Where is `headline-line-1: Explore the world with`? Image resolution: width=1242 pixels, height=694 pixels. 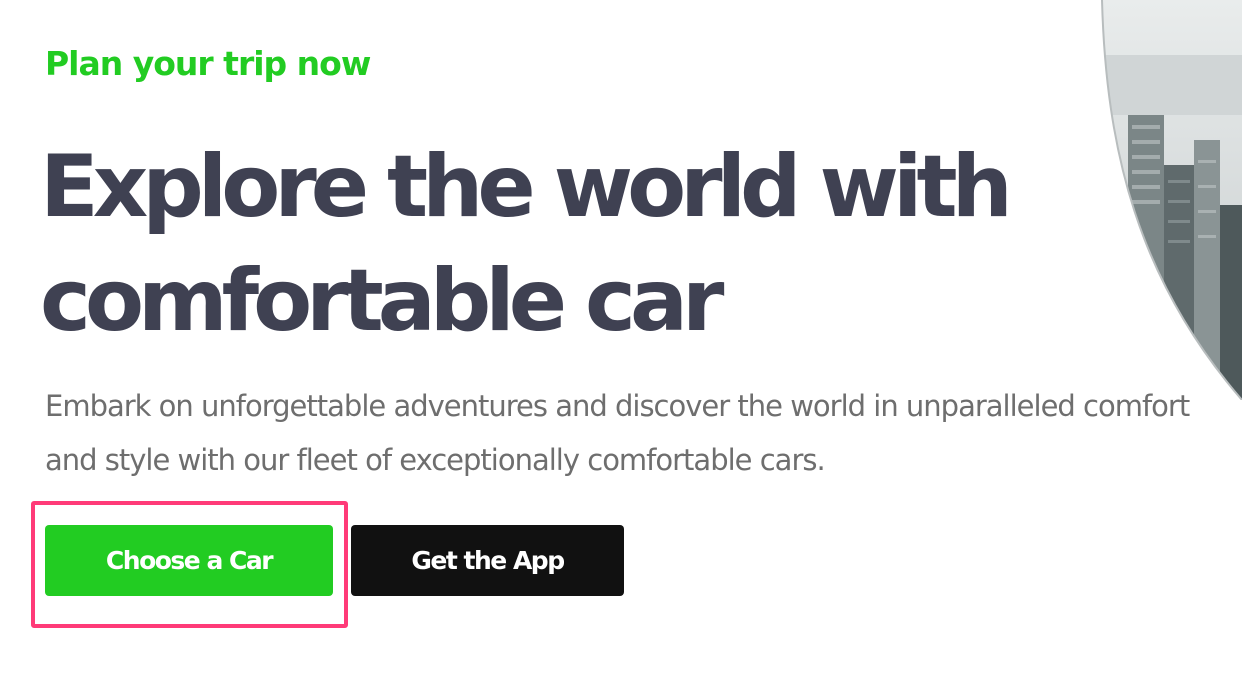
headline-line-1: Explore the world with is located at coordinates (526, 187).